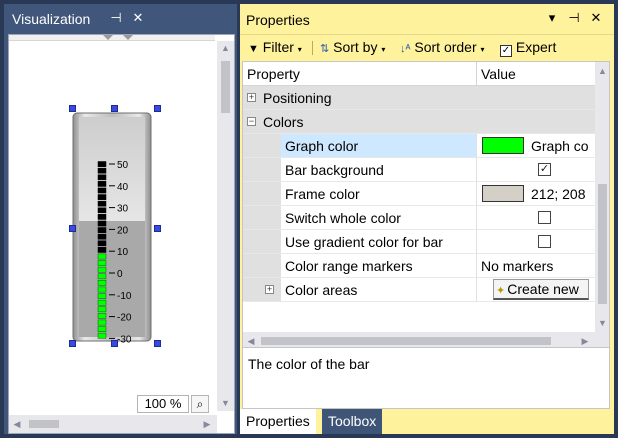 This screenshot has height=438, width=618. What do you see at coordinates (123, 165) in the screenshot?
I see `scale-label: 50` at bounding box center [123, 165].